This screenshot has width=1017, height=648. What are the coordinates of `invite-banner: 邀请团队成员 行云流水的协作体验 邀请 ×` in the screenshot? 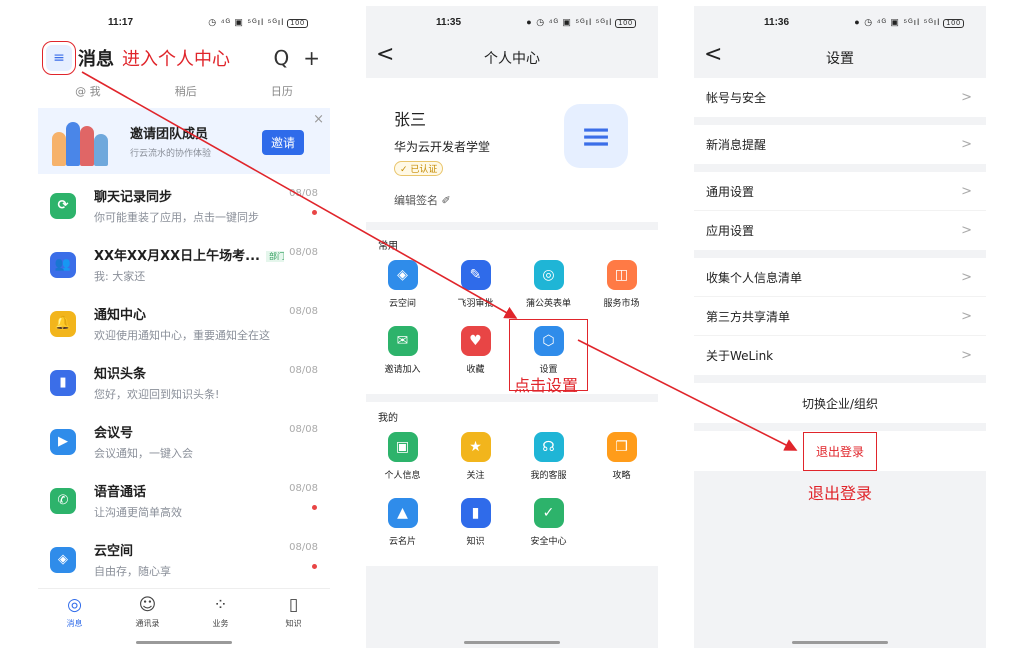 It's located at (184, 141).